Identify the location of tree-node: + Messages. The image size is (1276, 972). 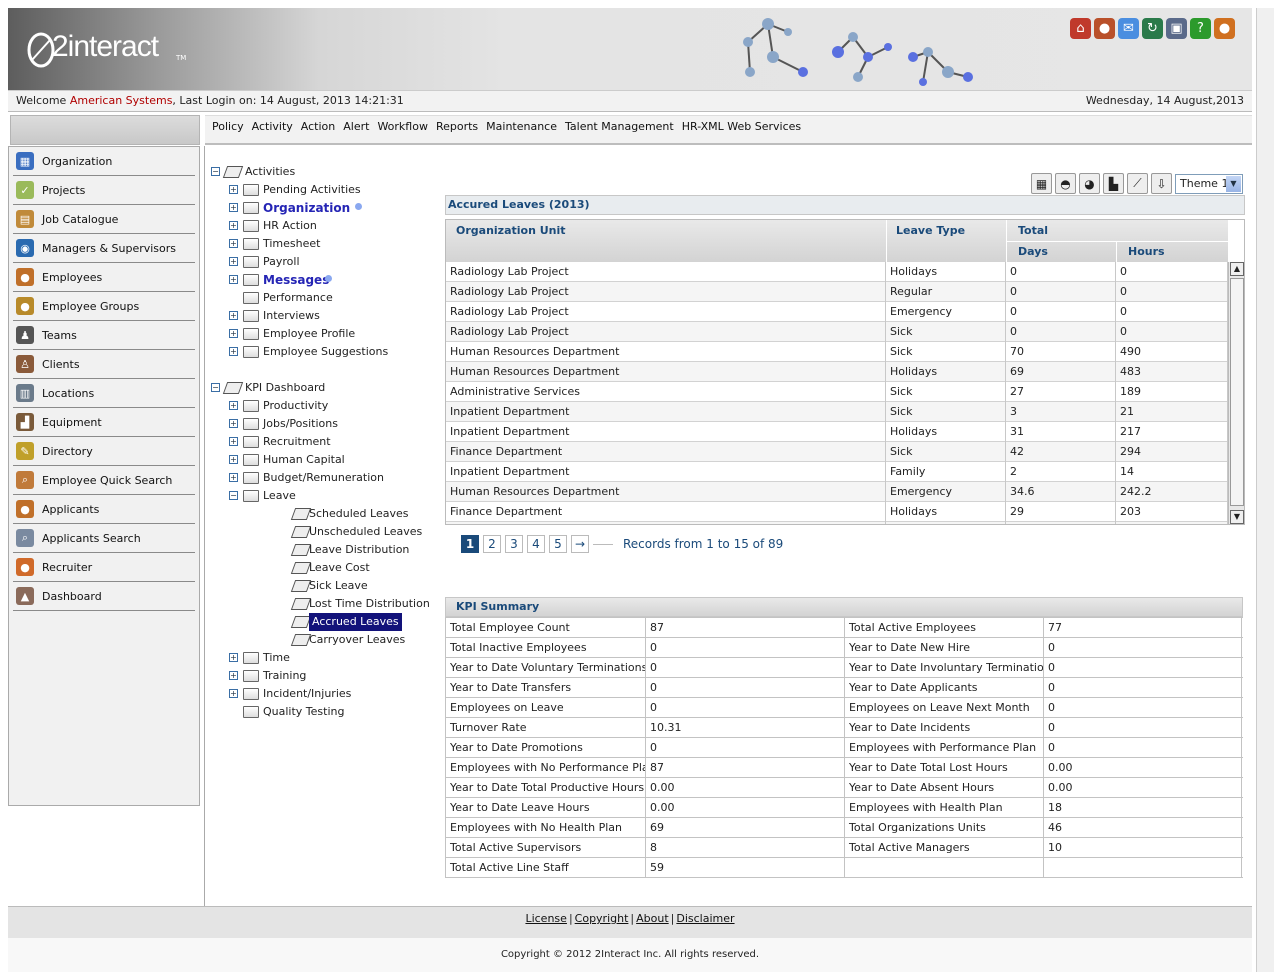
(326, 280).